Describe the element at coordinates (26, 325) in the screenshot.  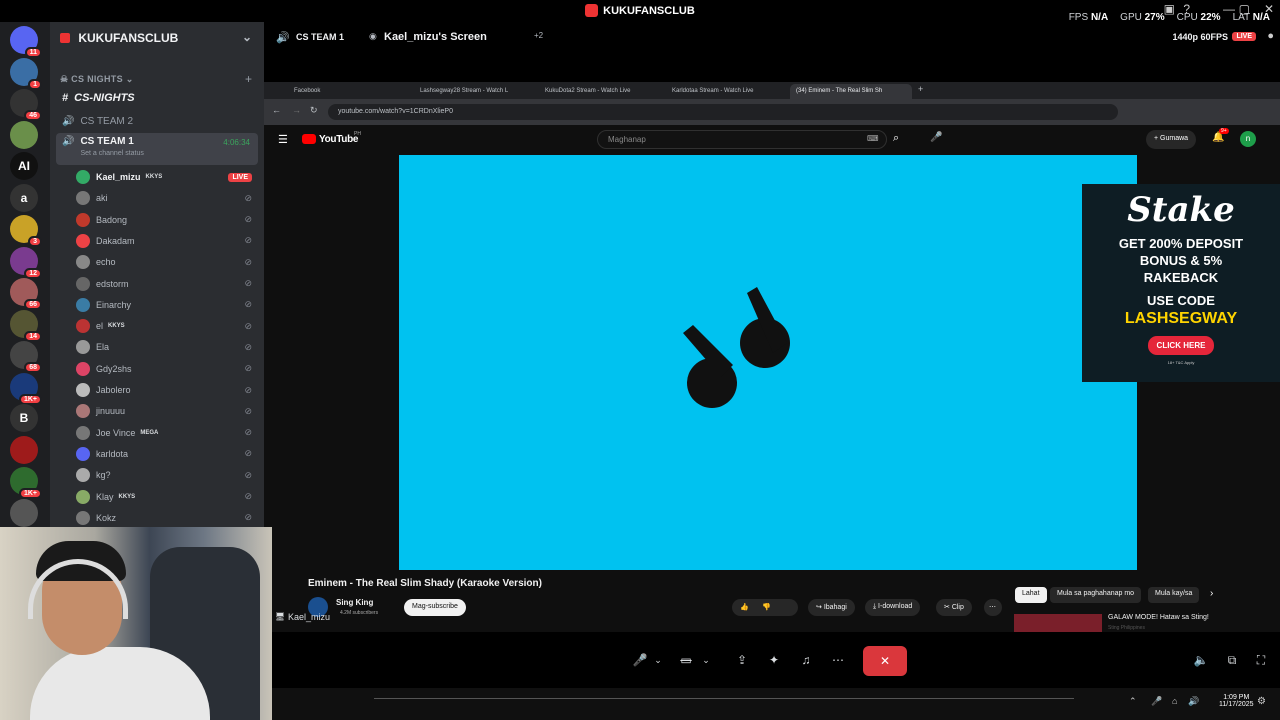
I see `guild-server-5: 14` at that location.